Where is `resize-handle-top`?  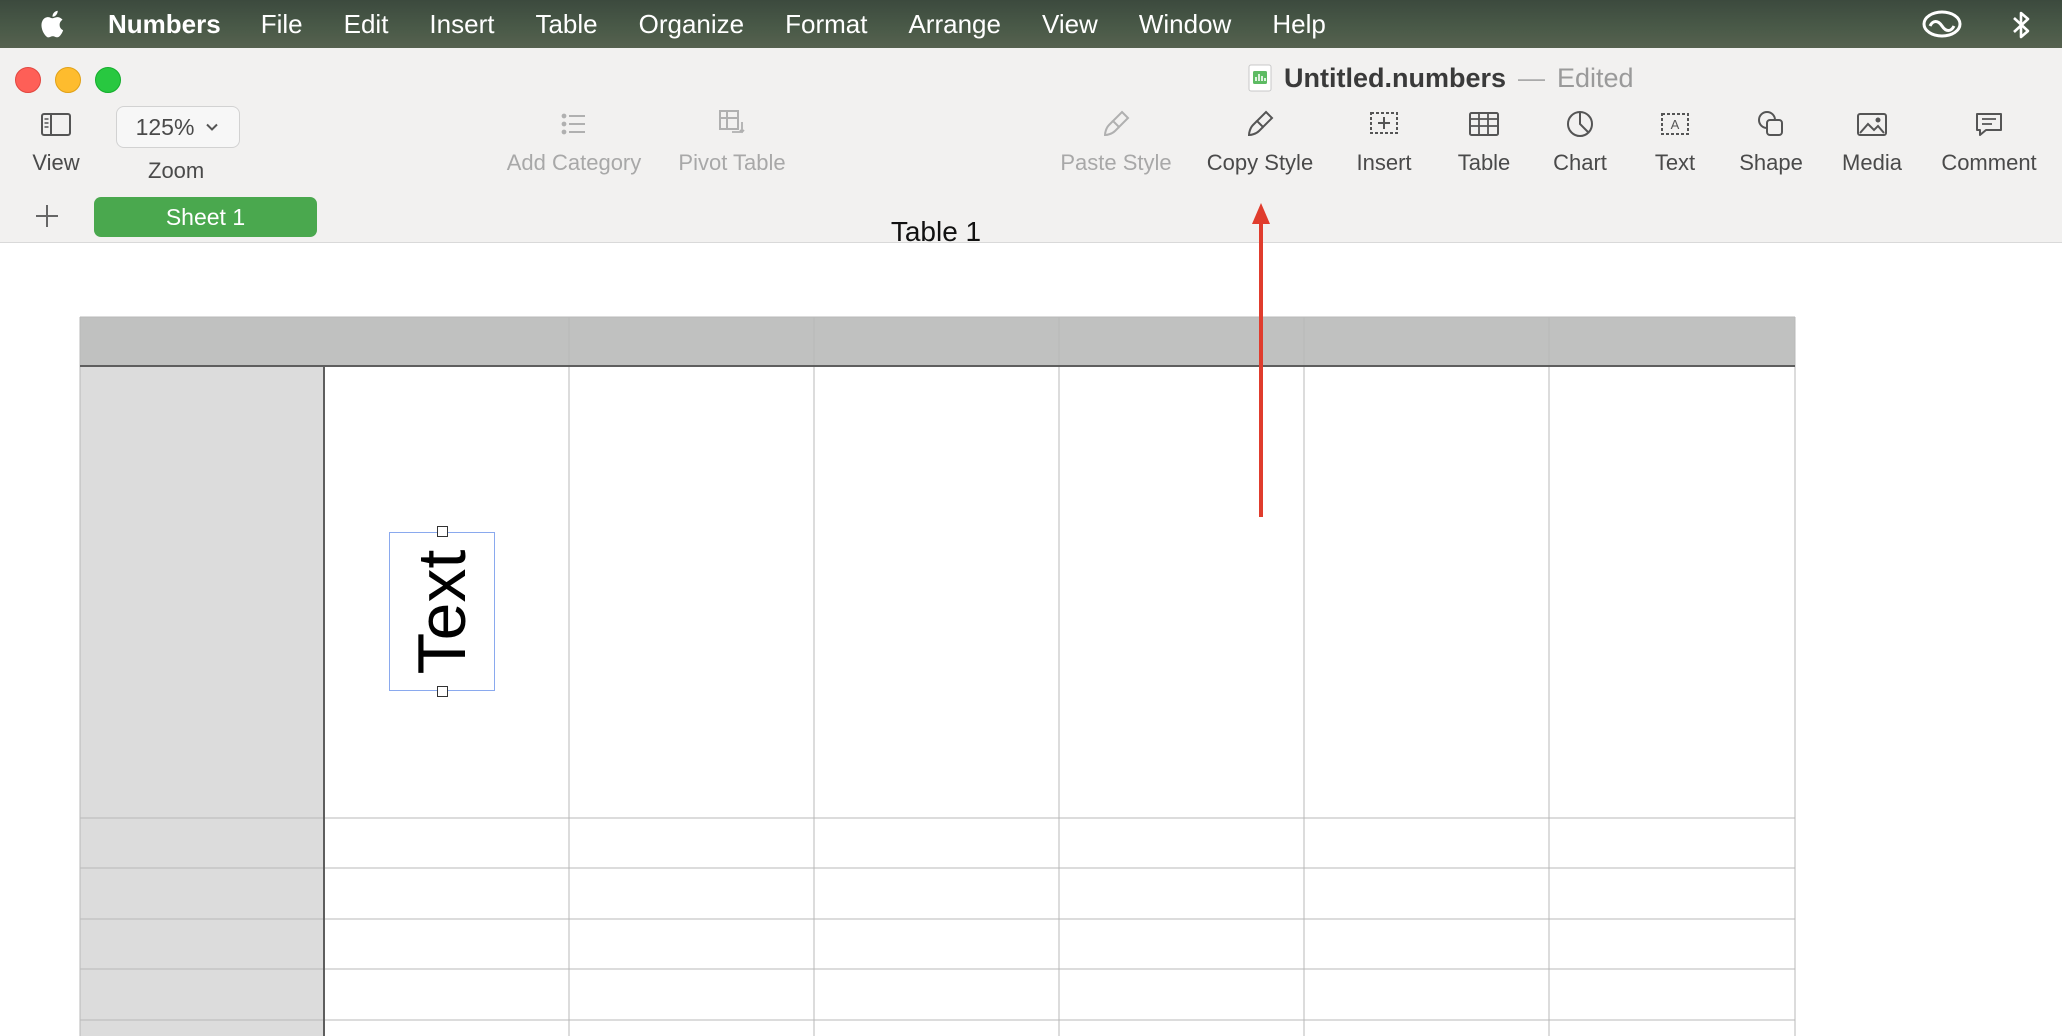 resize-handle-top is located at coordinates (442, 531).